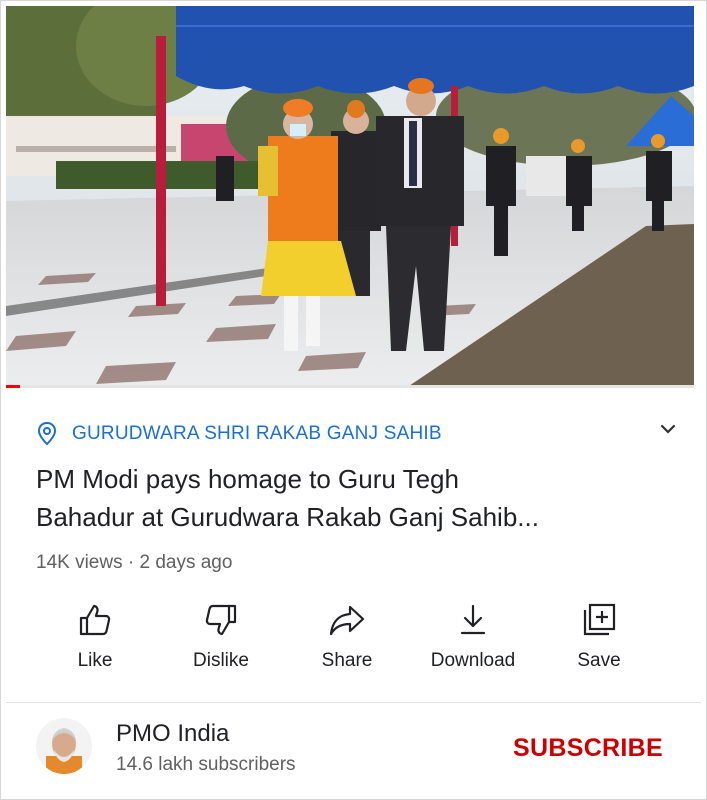 Image resolution: width=707 pixels, height=800 pixels. Describe the element at coordinates (473, 619) in the screenshot. I see `download-icon` at that location.